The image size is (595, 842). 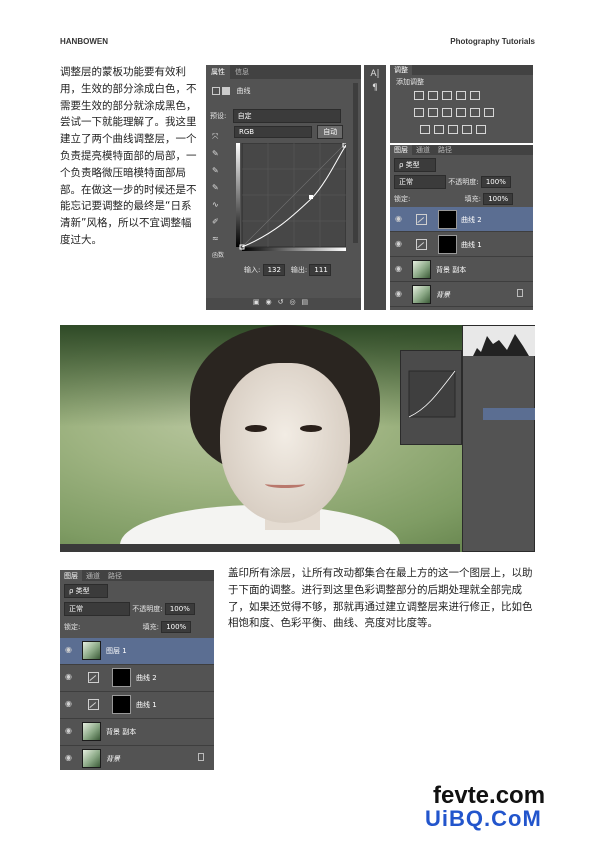 I want to click on layer-thumbnail, so click(x=421, y=269).